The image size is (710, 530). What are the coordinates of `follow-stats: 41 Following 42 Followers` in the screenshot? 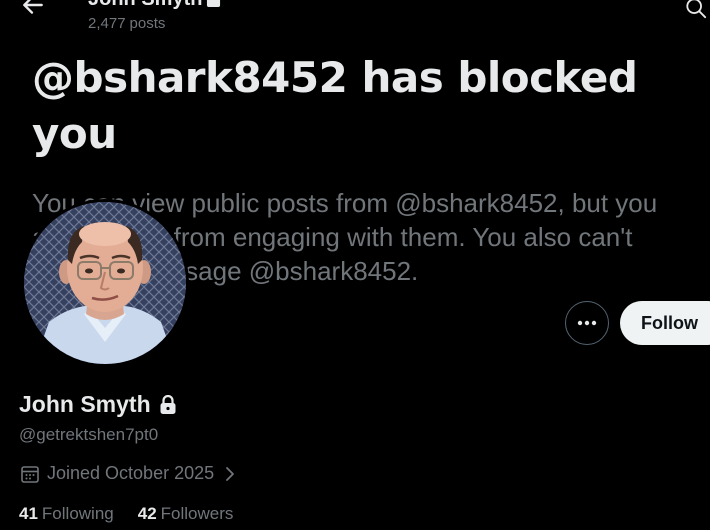 It's located at (126, 514).